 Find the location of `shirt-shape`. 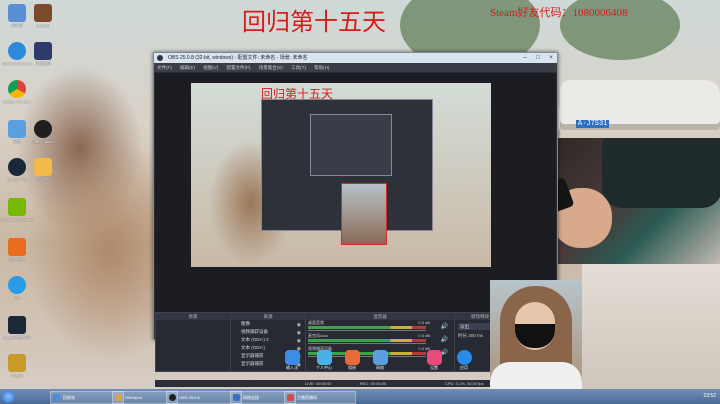

shirt-shape is located at coordinates (661, 173).